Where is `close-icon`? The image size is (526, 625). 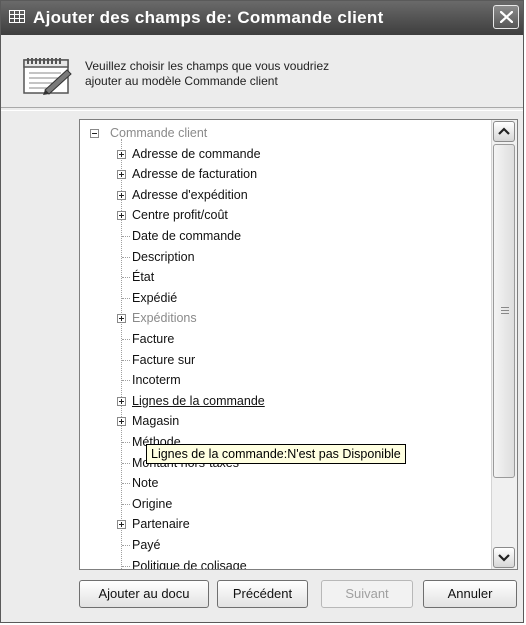 close-icon is located at coordinates (506, 17).